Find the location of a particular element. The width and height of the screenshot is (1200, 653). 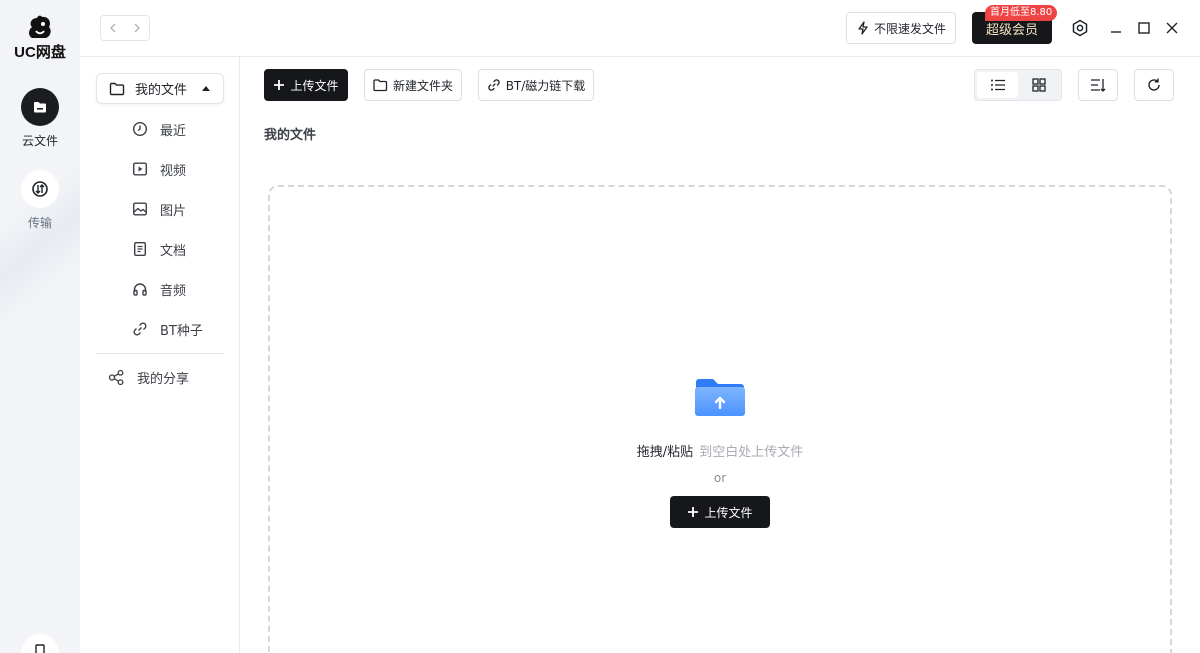

or-separator: or is located at coordinates (720, 478).